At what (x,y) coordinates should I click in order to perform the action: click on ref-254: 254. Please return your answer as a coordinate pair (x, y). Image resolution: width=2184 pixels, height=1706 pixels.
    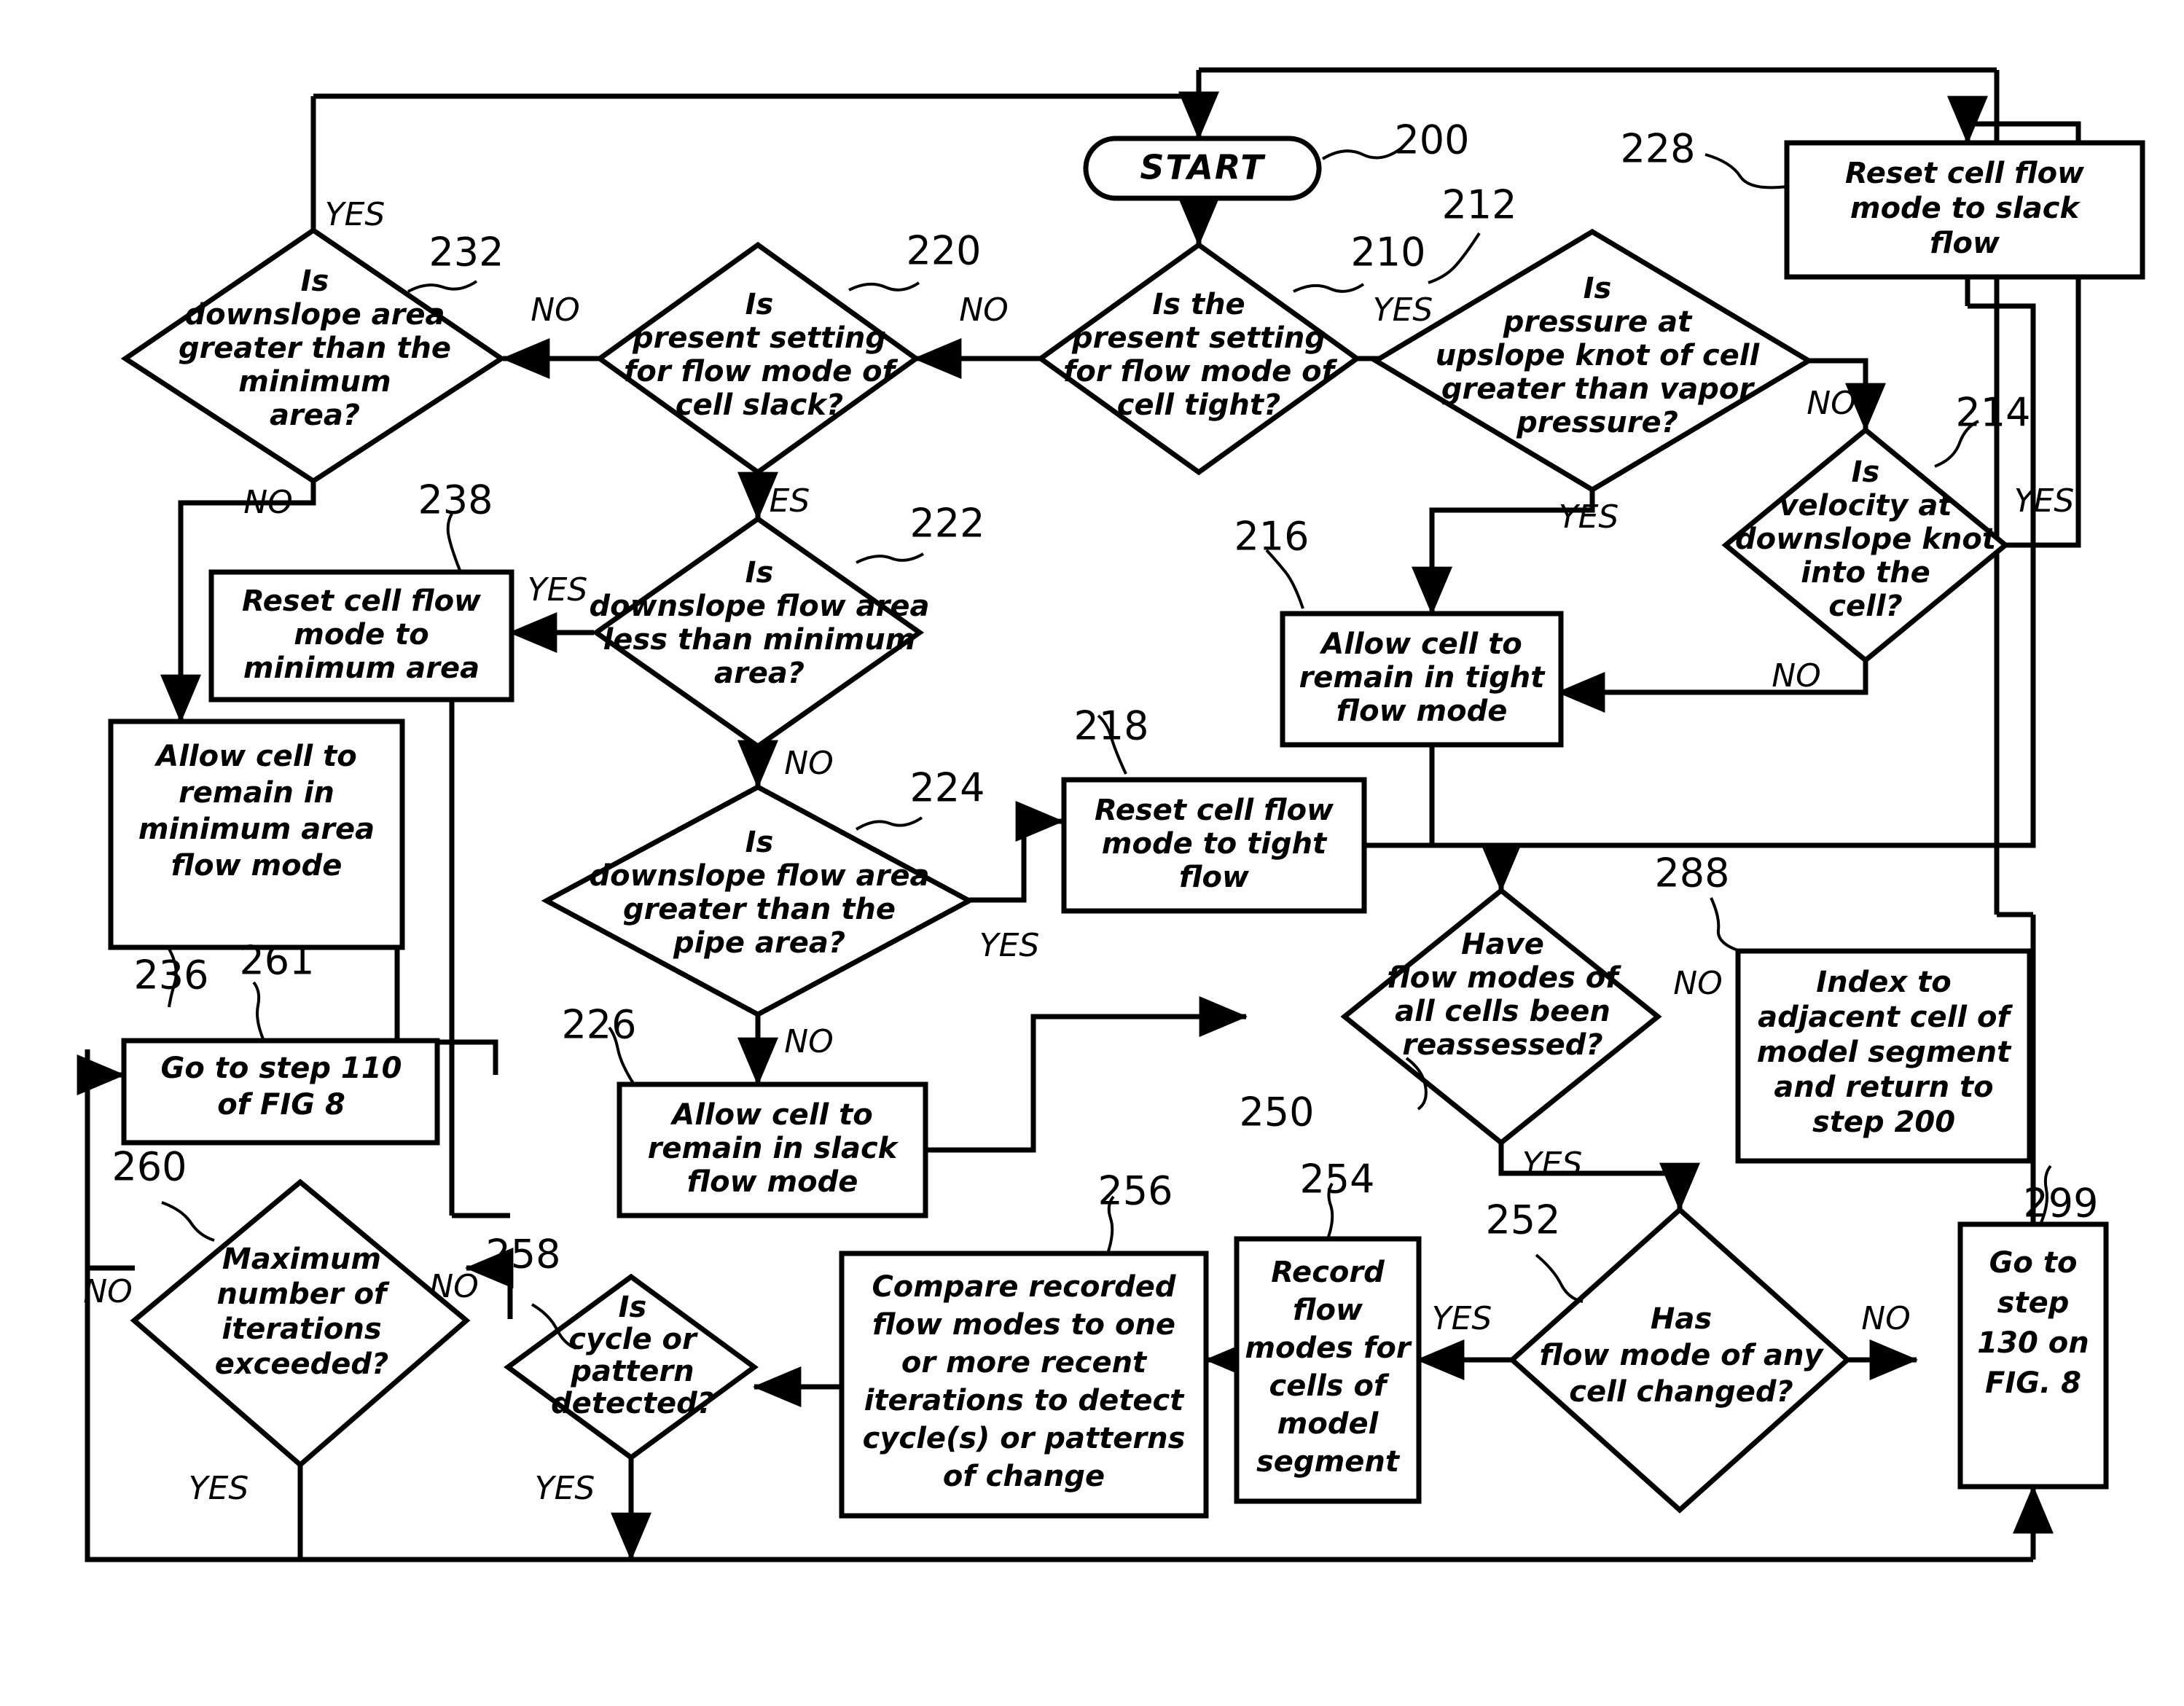
    Looking at the image, I should click on (1336, 1179).